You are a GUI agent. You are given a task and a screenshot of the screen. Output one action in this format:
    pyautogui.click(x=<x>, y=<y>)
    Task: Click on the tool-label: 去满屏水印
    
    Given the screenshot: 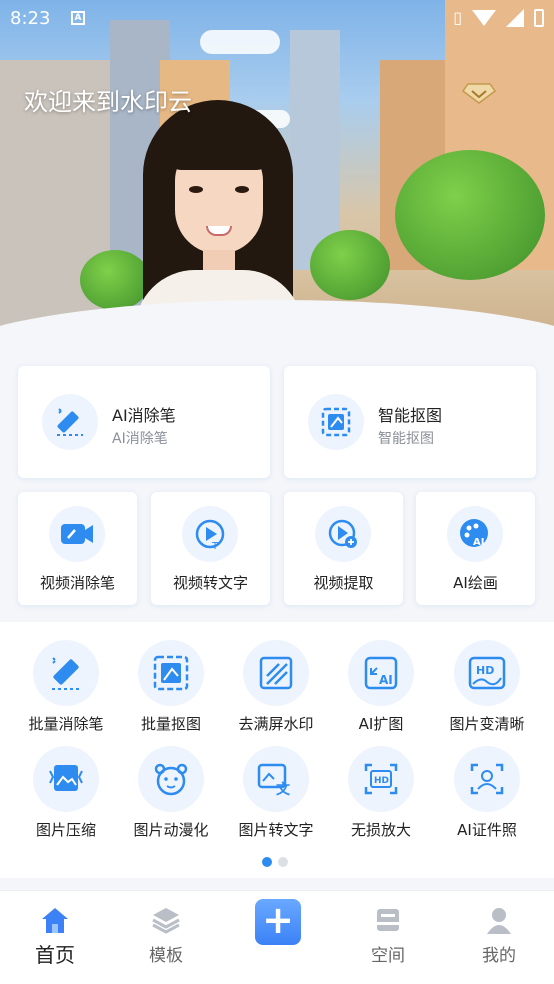 What is the action you would take?
    pyautogui.click(x=276, y=724)
    